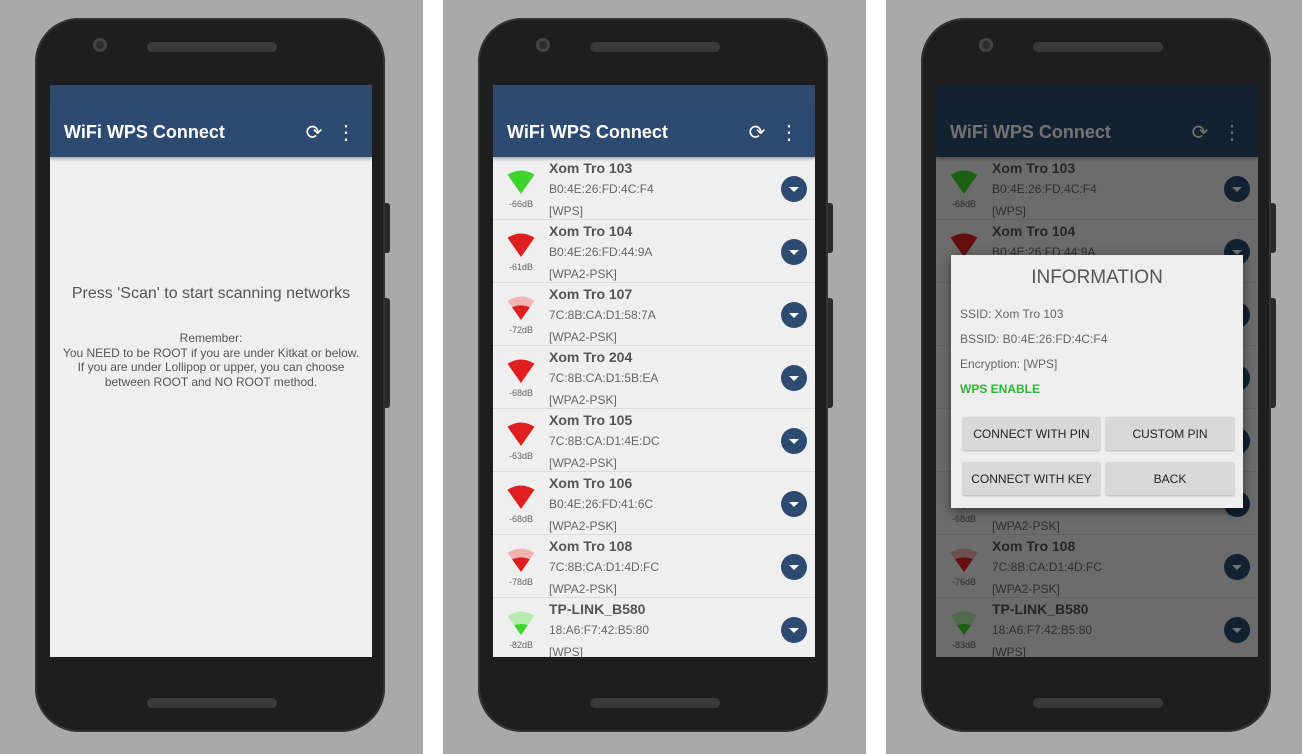 This screenshot has height=754, width=1302. What do you see at coordinates (521, 645) in the screenshot?
I see `signal-strength: -82dB` at bounding box center [521, 645].